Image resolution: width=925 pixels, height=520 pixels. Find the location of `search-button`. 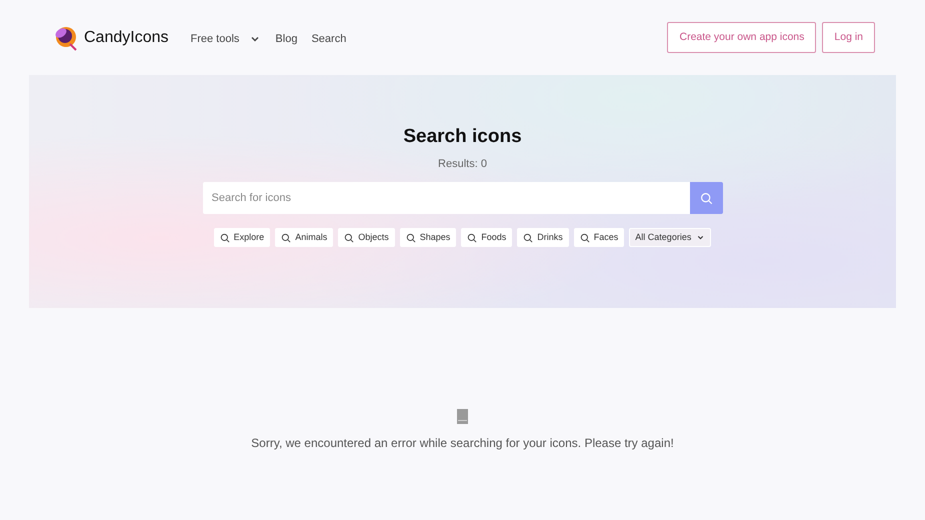

search-button is located at coordinates (706, 198).